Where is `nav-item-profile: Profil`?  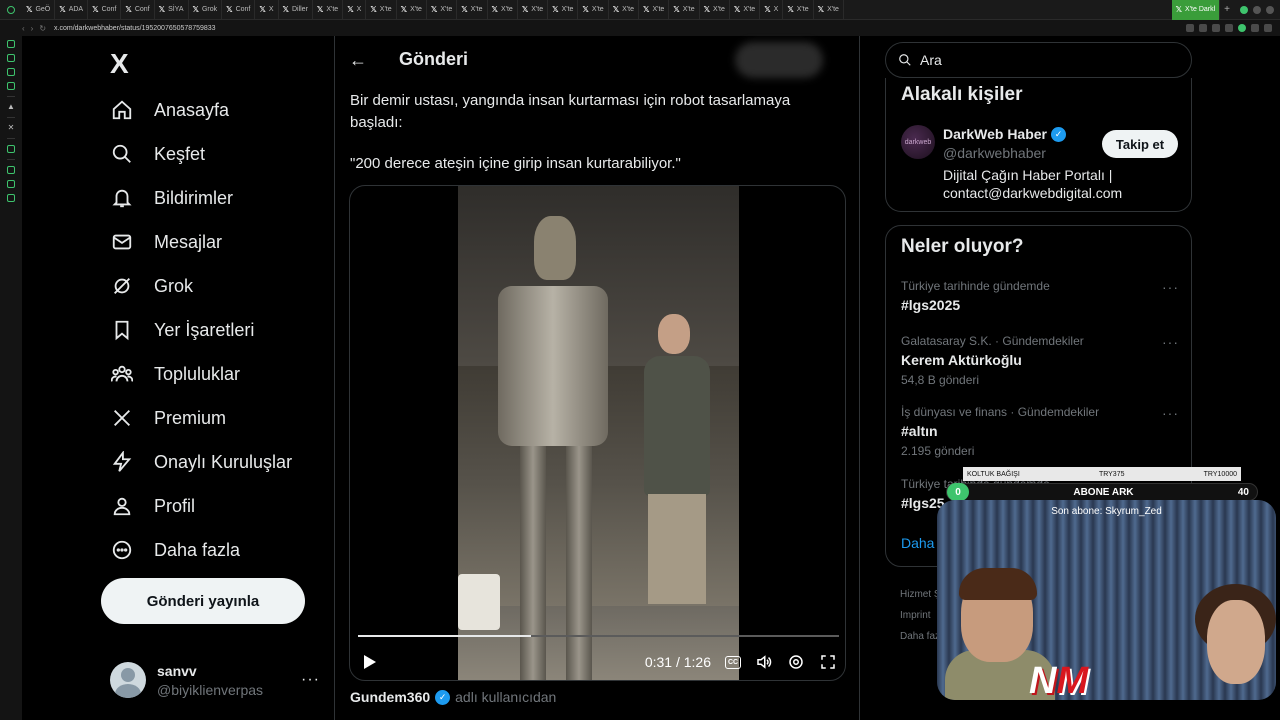
nav-item-profile: Profil is located at coordinates (152, 506).